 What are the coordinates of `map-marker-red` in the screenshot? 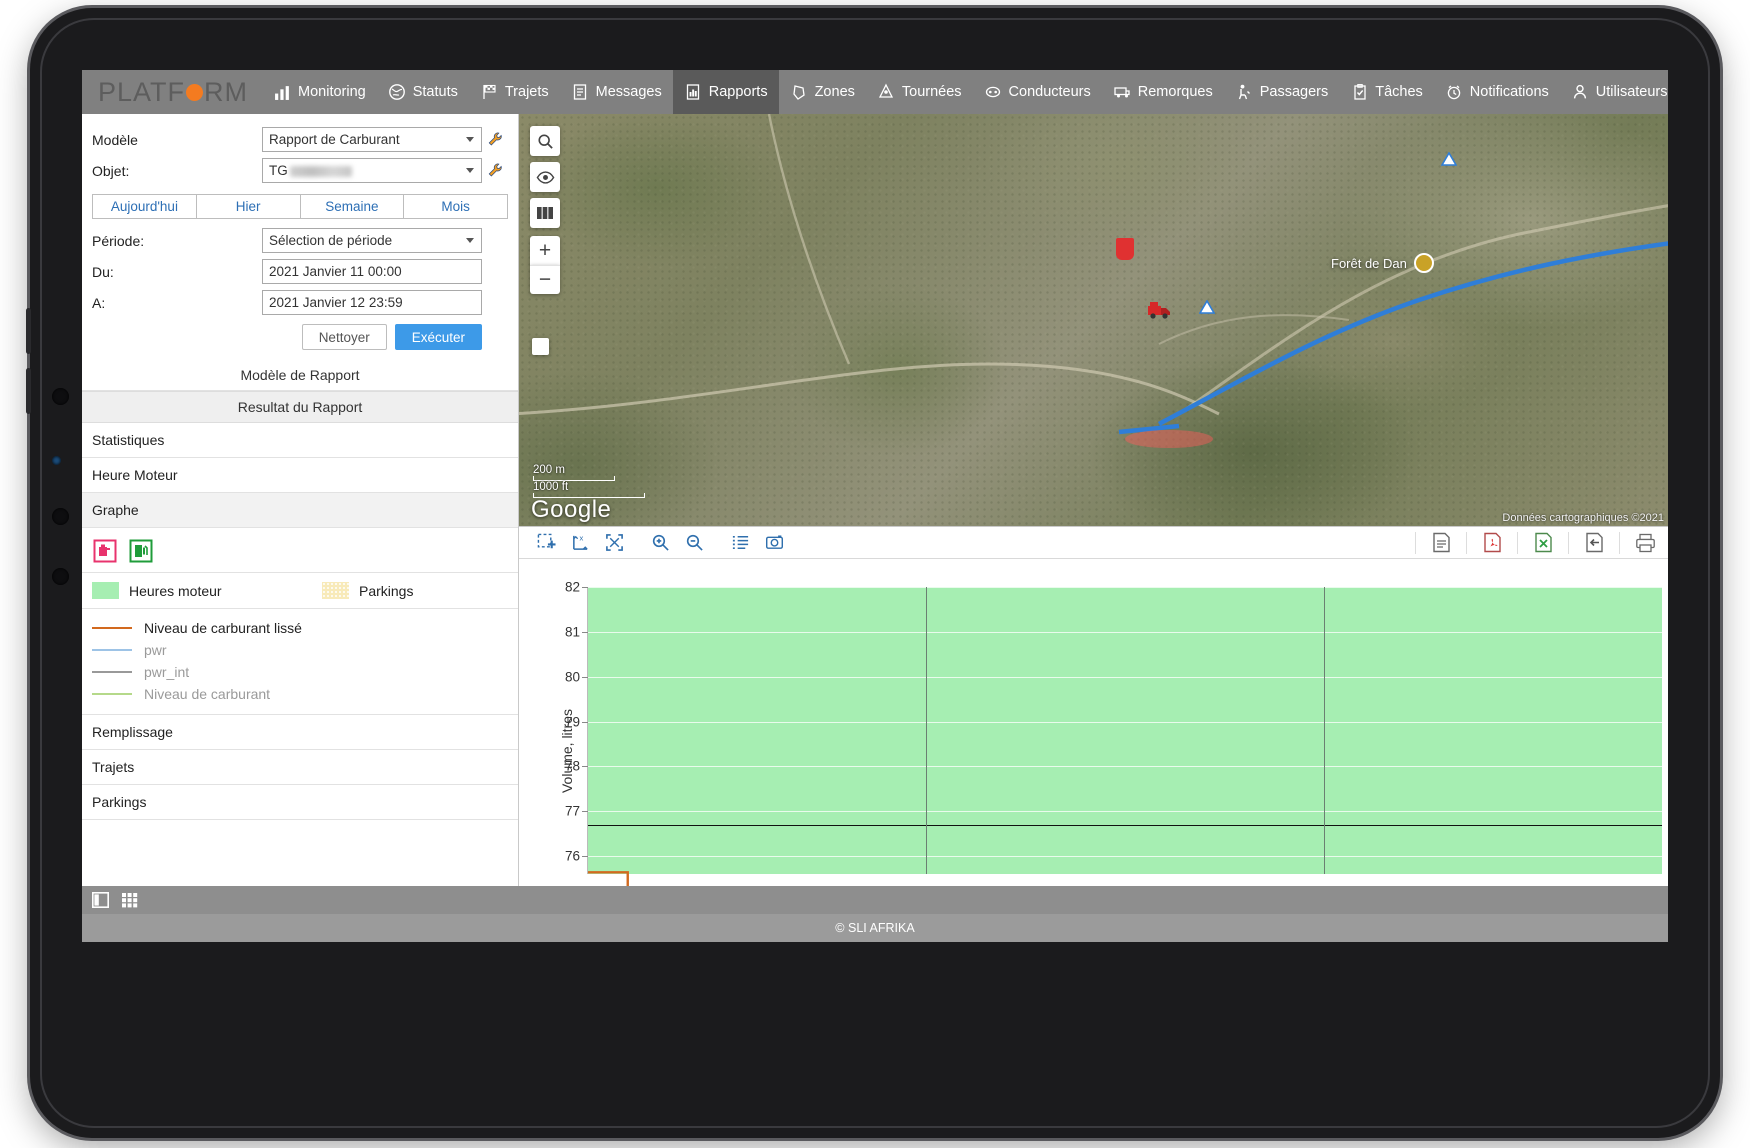 It's located at (1125, 249).